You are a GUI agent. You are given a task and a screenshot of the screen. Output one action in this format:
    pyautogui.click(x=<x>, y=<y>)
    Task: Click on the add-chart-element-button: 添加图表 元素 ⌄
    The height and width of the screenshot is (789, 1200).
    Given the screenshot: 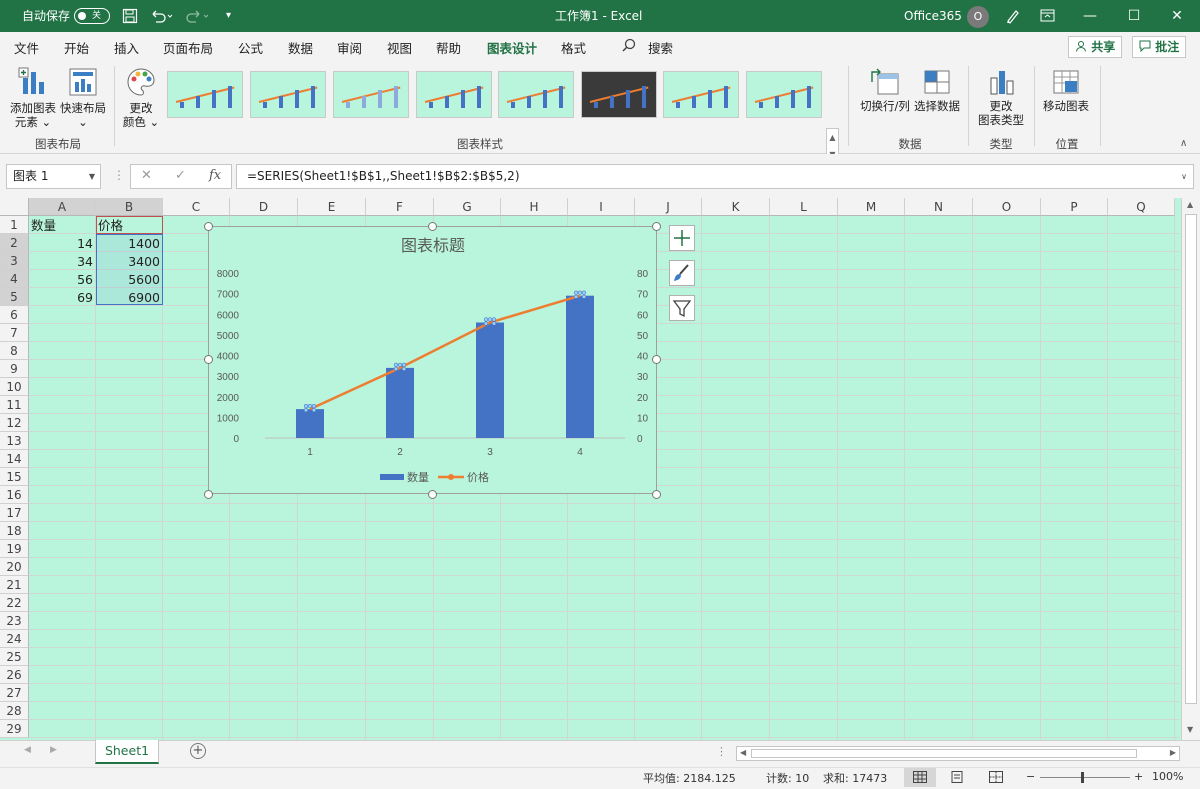 What is the action you would take?
    pyautogui.click(x=33, y=97)
    